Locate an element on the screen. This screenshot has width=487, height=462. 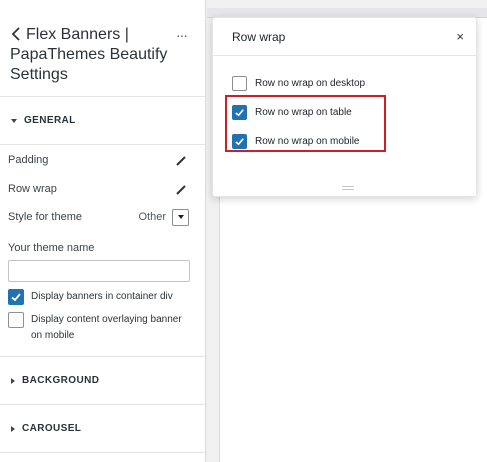
container-div-checkbox is located at coordinates (16, 297).